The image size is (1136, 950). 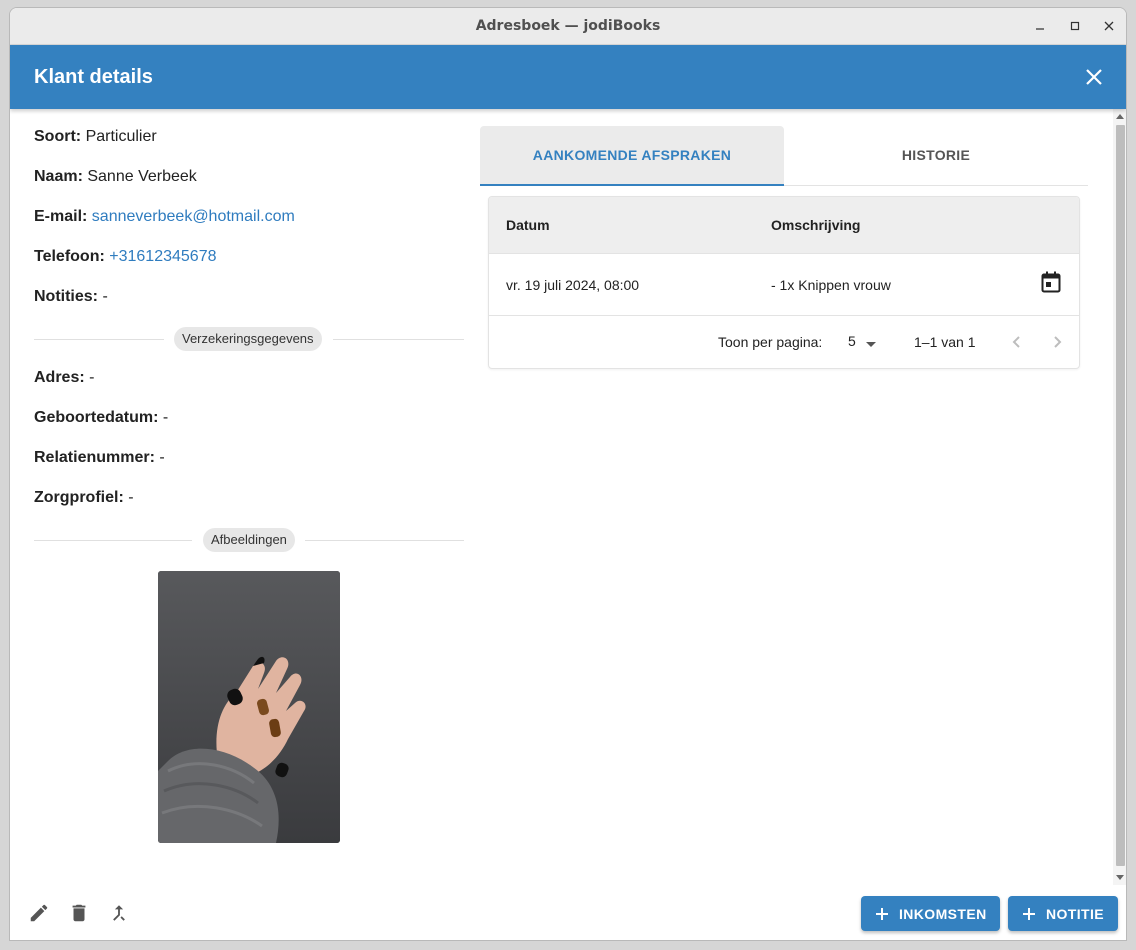 I want to click on field-label: Naam:, so click(x=58, y=176).